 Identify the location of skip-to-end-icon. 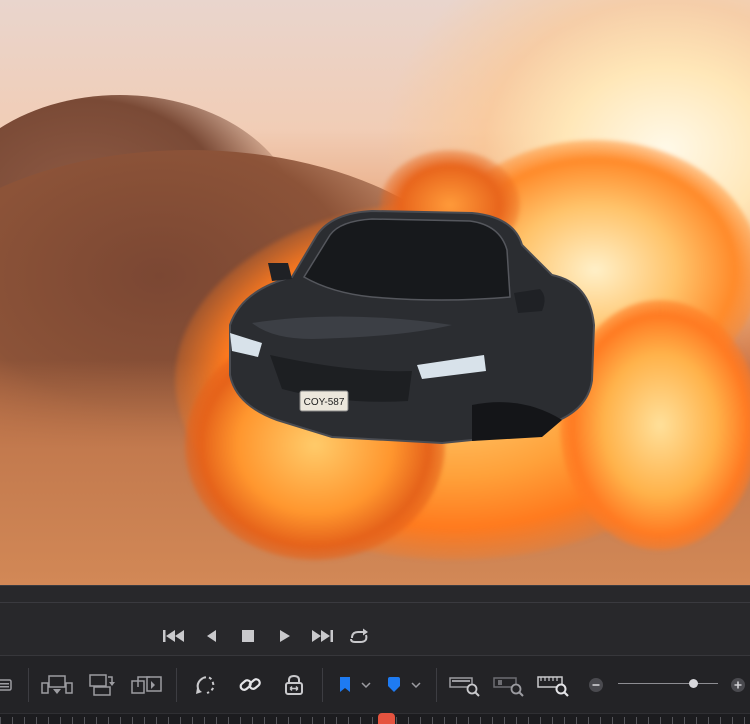
(322, 636).